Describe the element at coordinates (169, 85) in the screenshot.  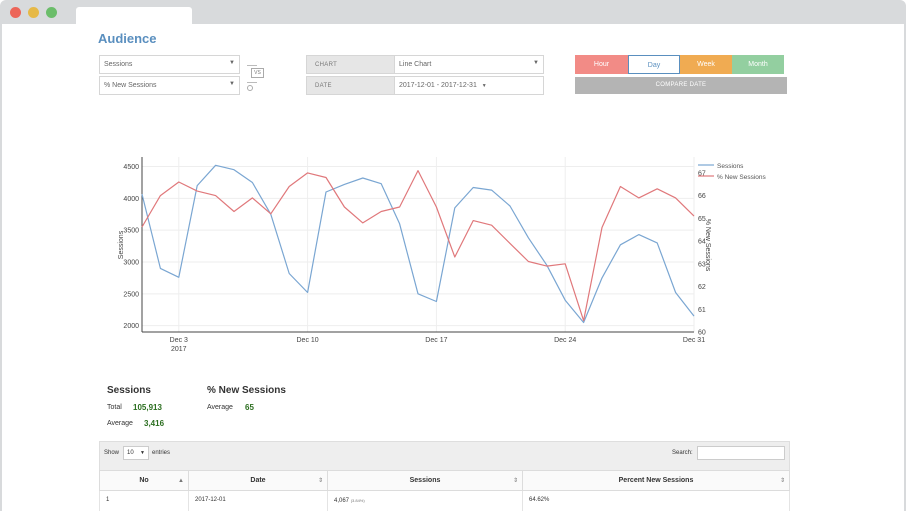
I see `metric-secondary-select: % New Sessions ▼` at that location.